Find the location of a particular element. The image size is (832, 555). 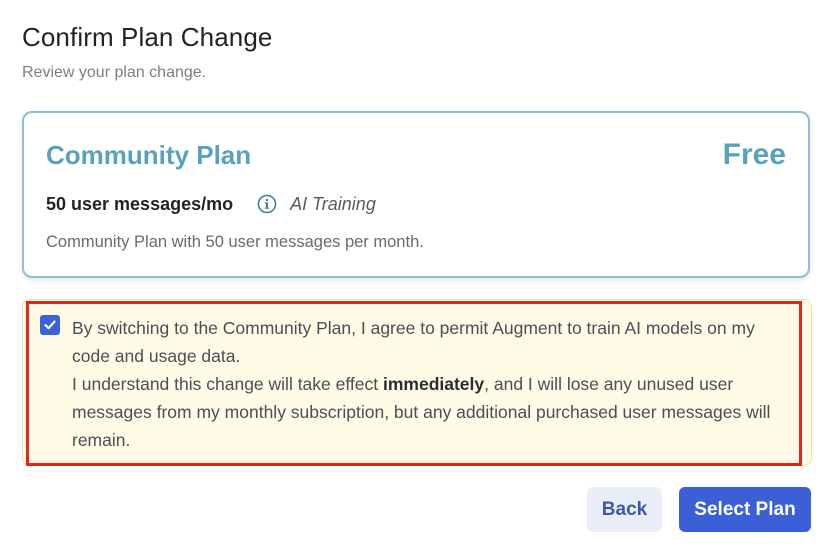

back-button: Back is located at coordinates (624, 509).